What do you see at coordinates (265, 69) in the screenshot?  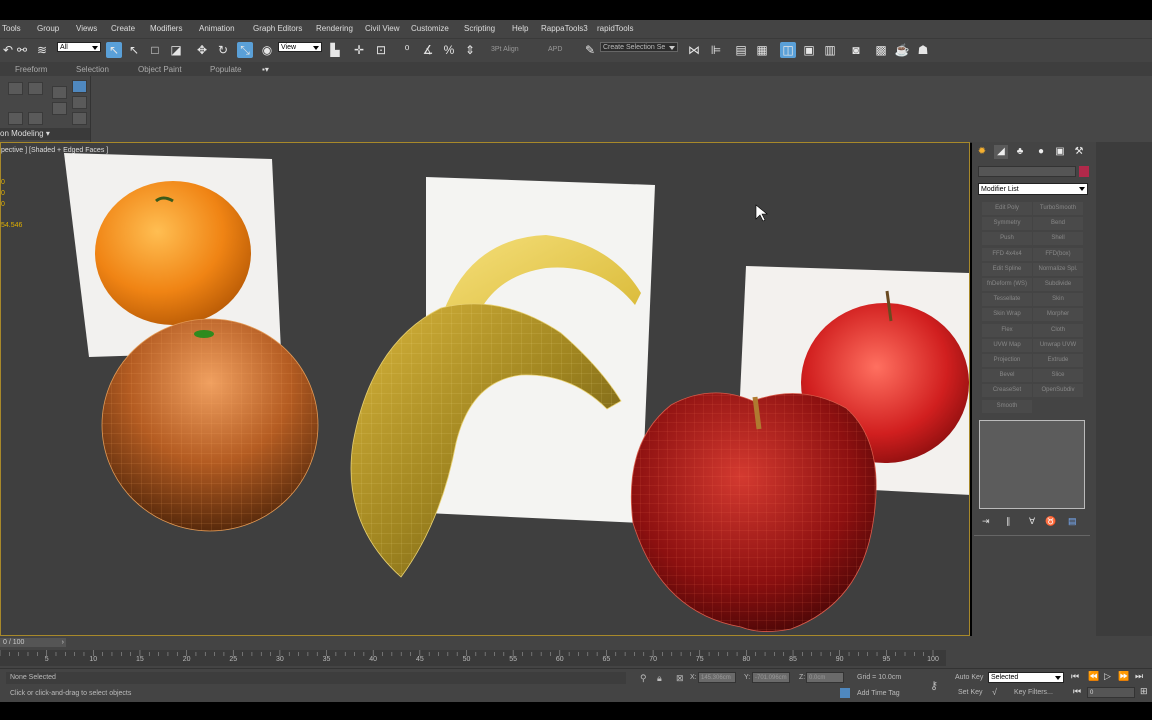 I see `ribbon-options-icon: ▪▾` at bounding box center [265, 69].